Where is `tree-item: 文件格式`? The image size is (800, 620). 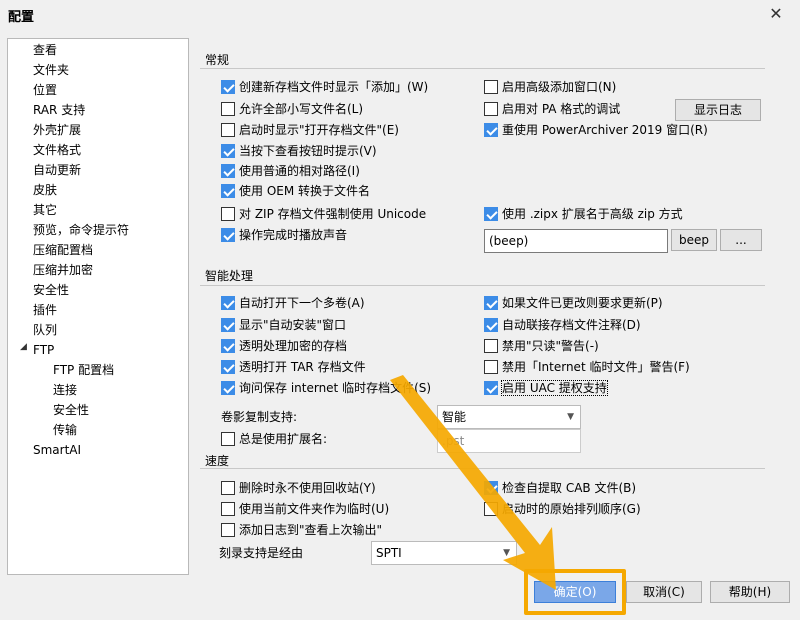 tree-item: 文件格式 is located at coordinates (57, 150).